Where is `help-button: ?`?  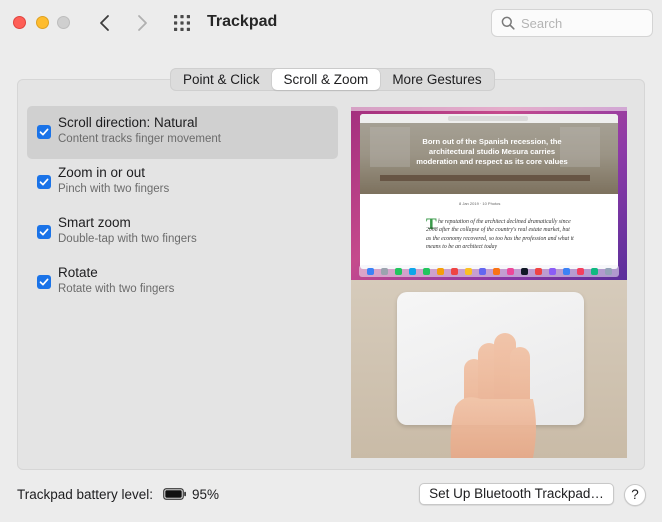
help-button: ? is located at coordinates (635, 495).